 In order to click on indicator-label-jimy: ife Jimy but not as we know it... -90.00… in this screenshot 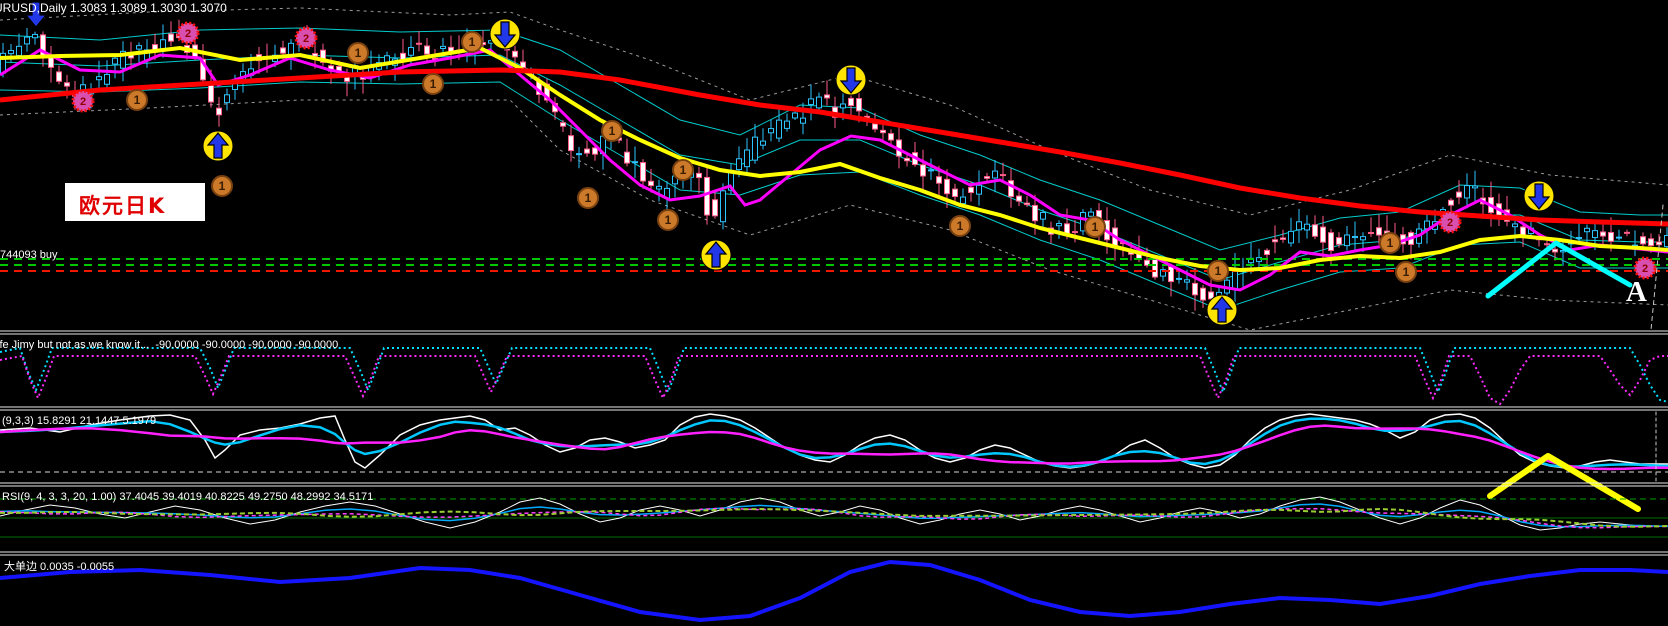, I will do `click(169, 345)`.